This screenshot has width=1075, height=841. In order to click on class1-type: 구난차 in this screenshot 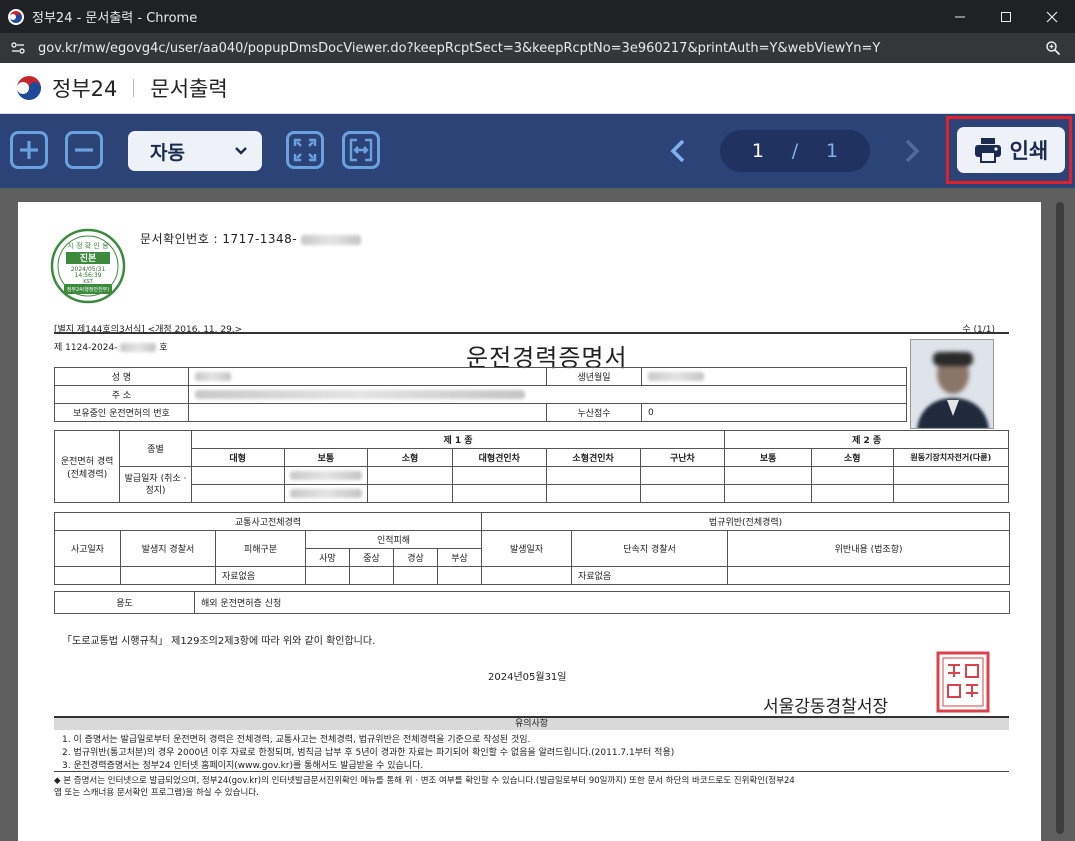, I will do `click(682, 457)`.